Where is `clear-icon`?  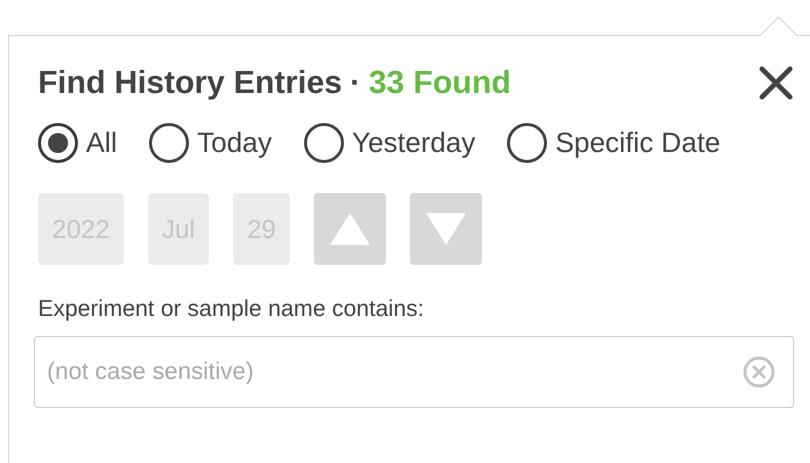 clear-icon is located at coordinates (759, 372).